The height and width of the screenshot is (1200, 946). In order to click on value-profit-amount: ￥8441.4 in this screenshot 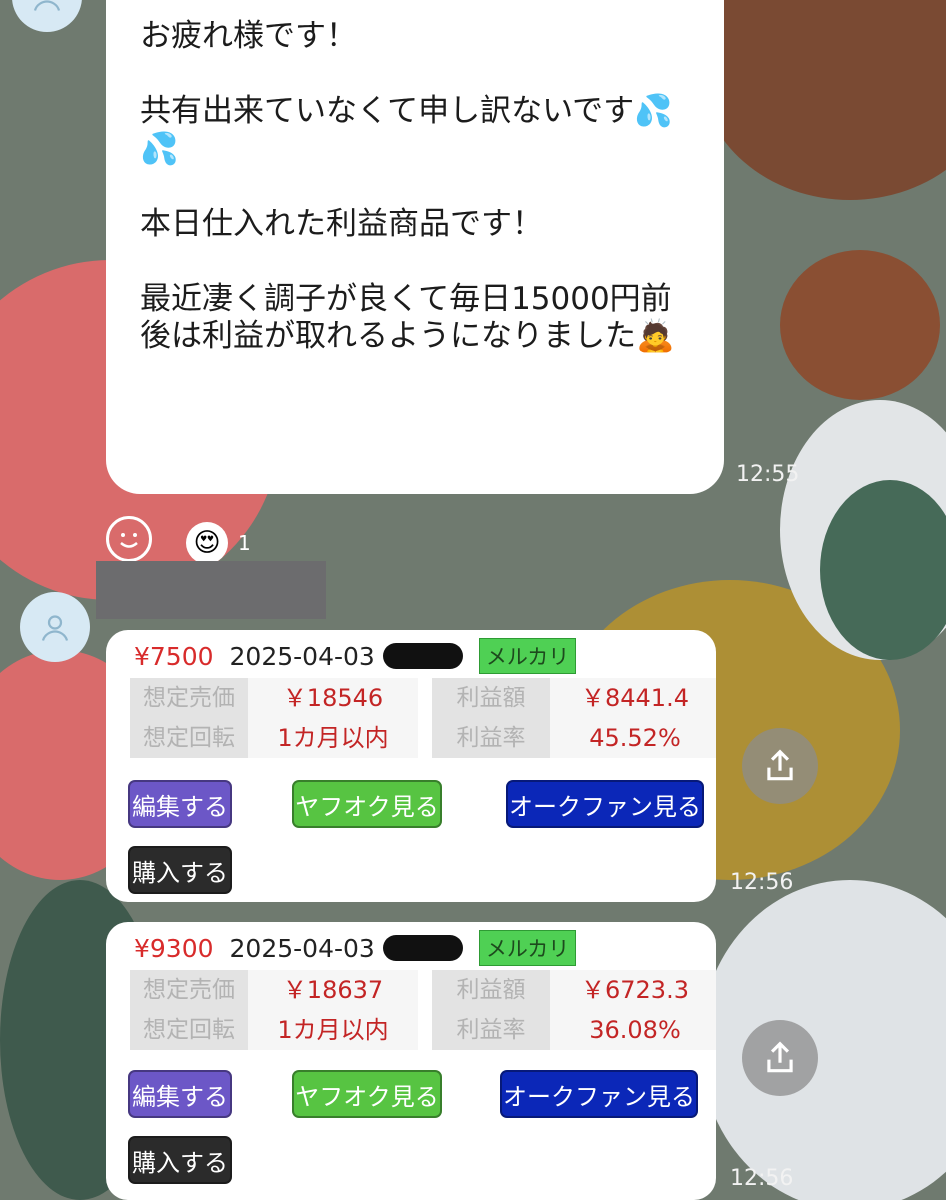, I will do `click(633, 698)`.